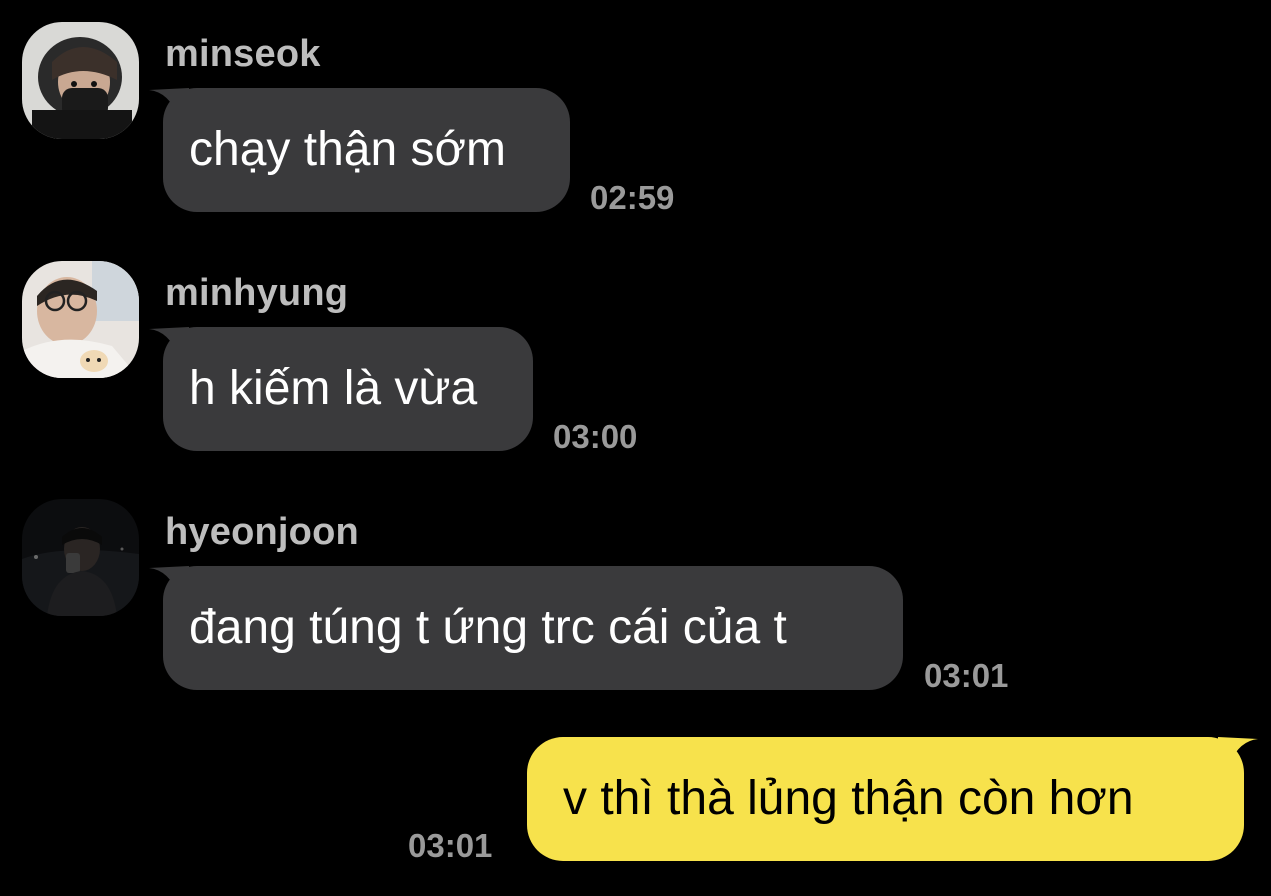 This screenshot has height=896, width=1271. I want to click on message-time: 03:00, so click(595, 436).